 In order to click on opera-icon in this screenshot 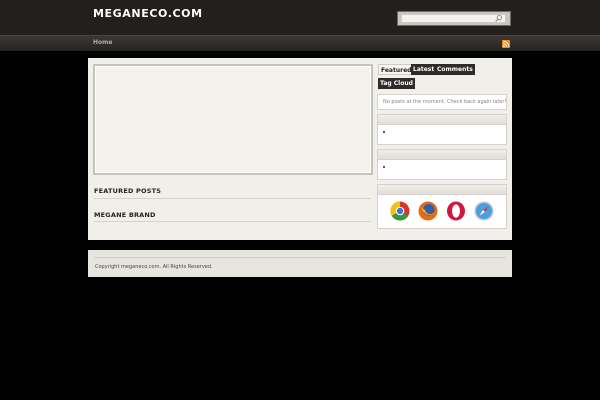, I will do `click(456, 211)`.